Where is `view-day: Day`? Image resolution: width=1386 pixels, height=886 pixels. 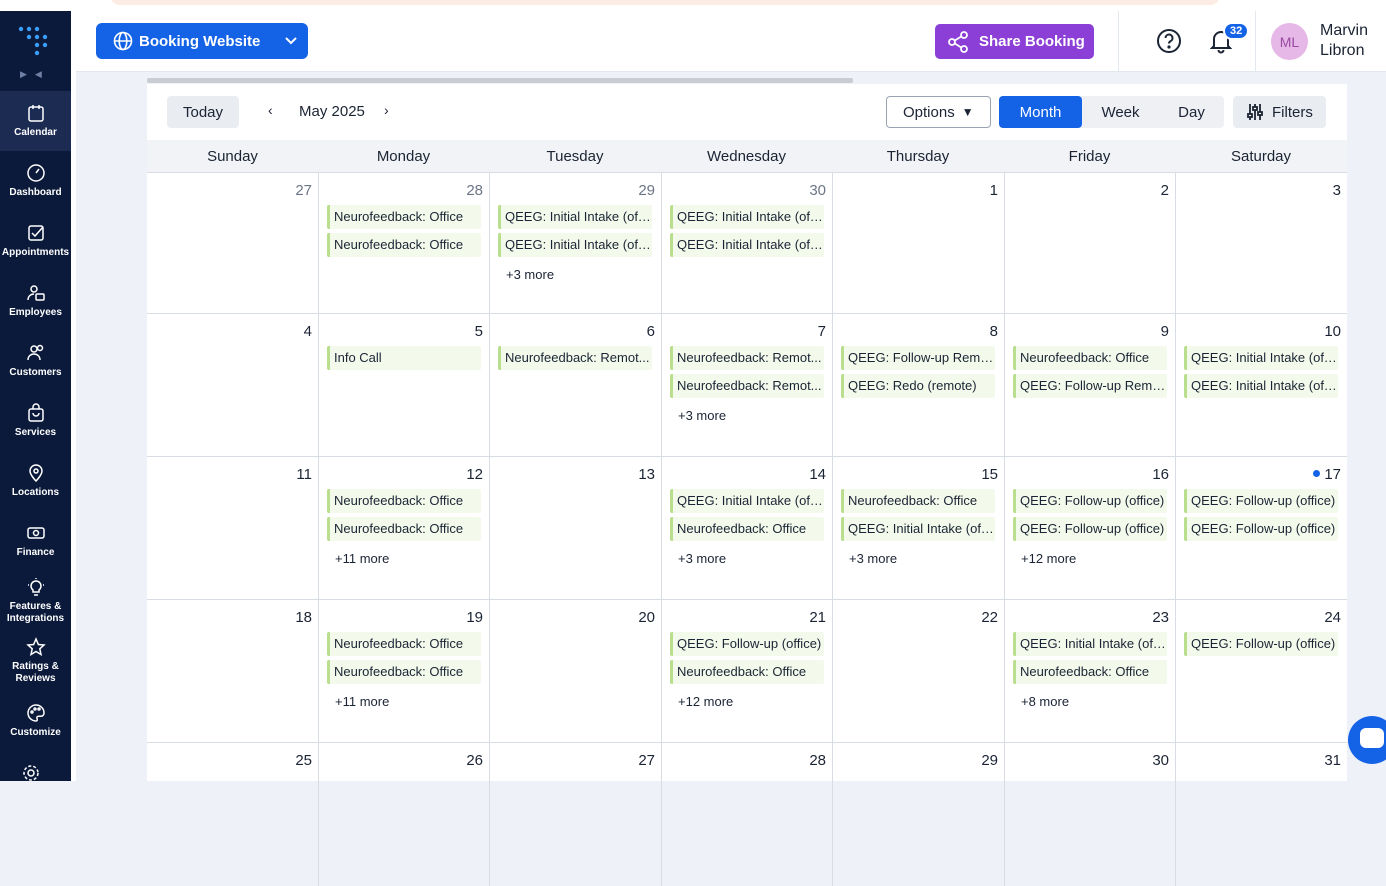 view-day: Day is located at coordinates (1191, 112).